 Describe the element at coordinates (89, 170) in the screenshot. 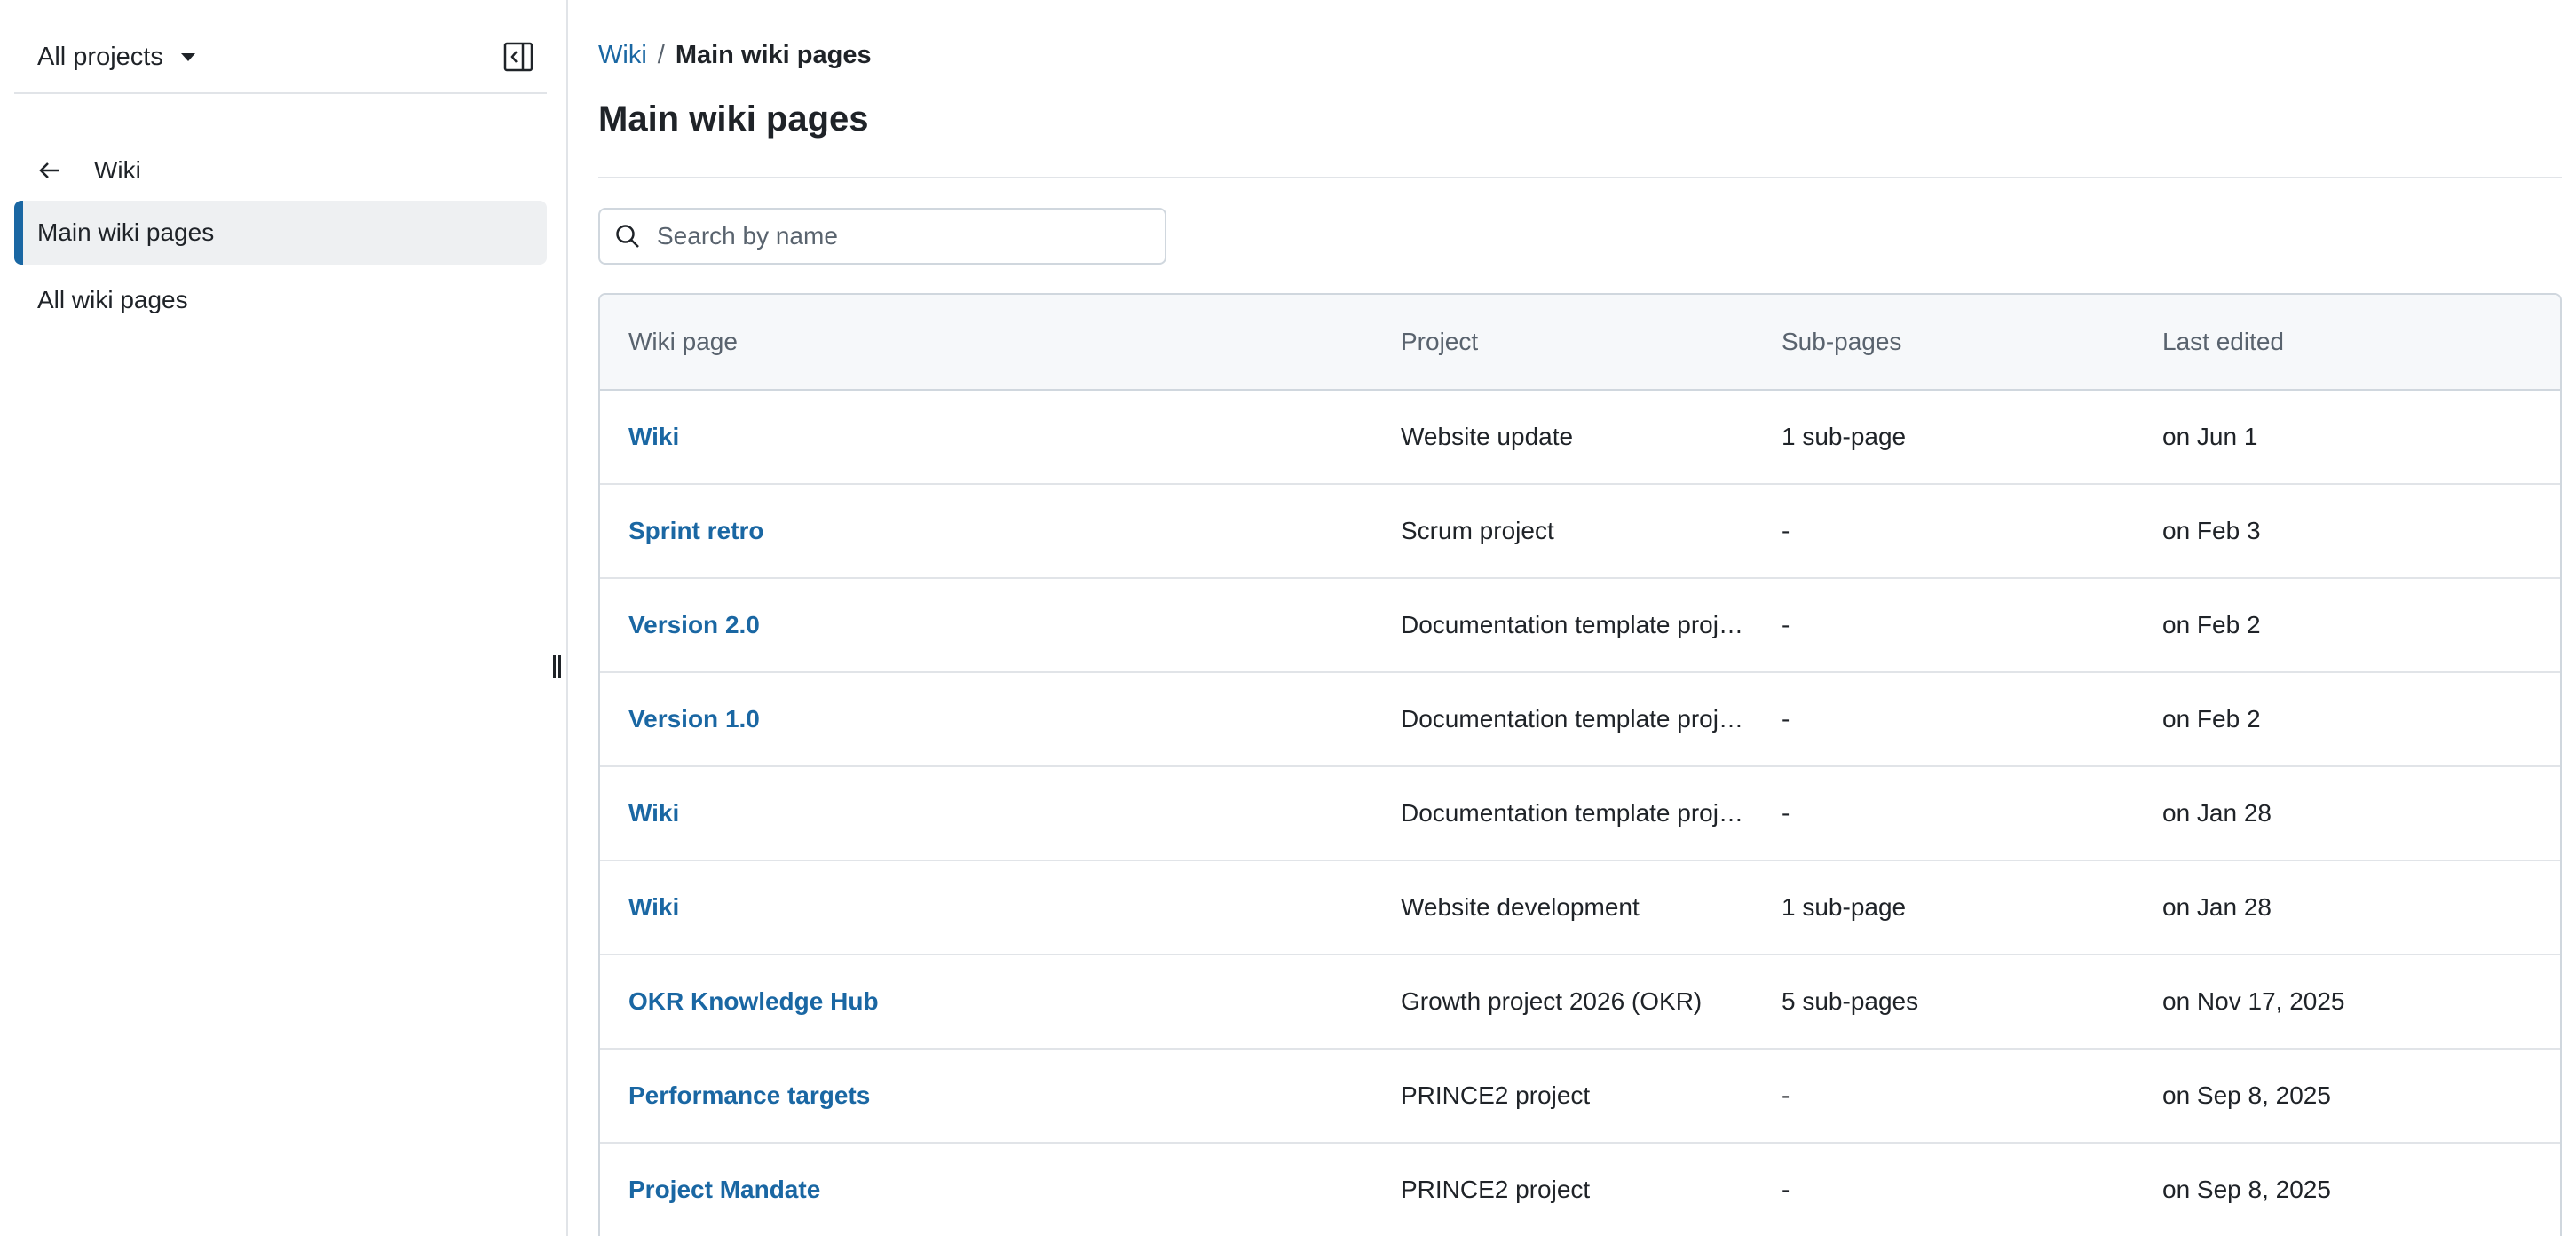

I see `back-row: Wiki` at that location.